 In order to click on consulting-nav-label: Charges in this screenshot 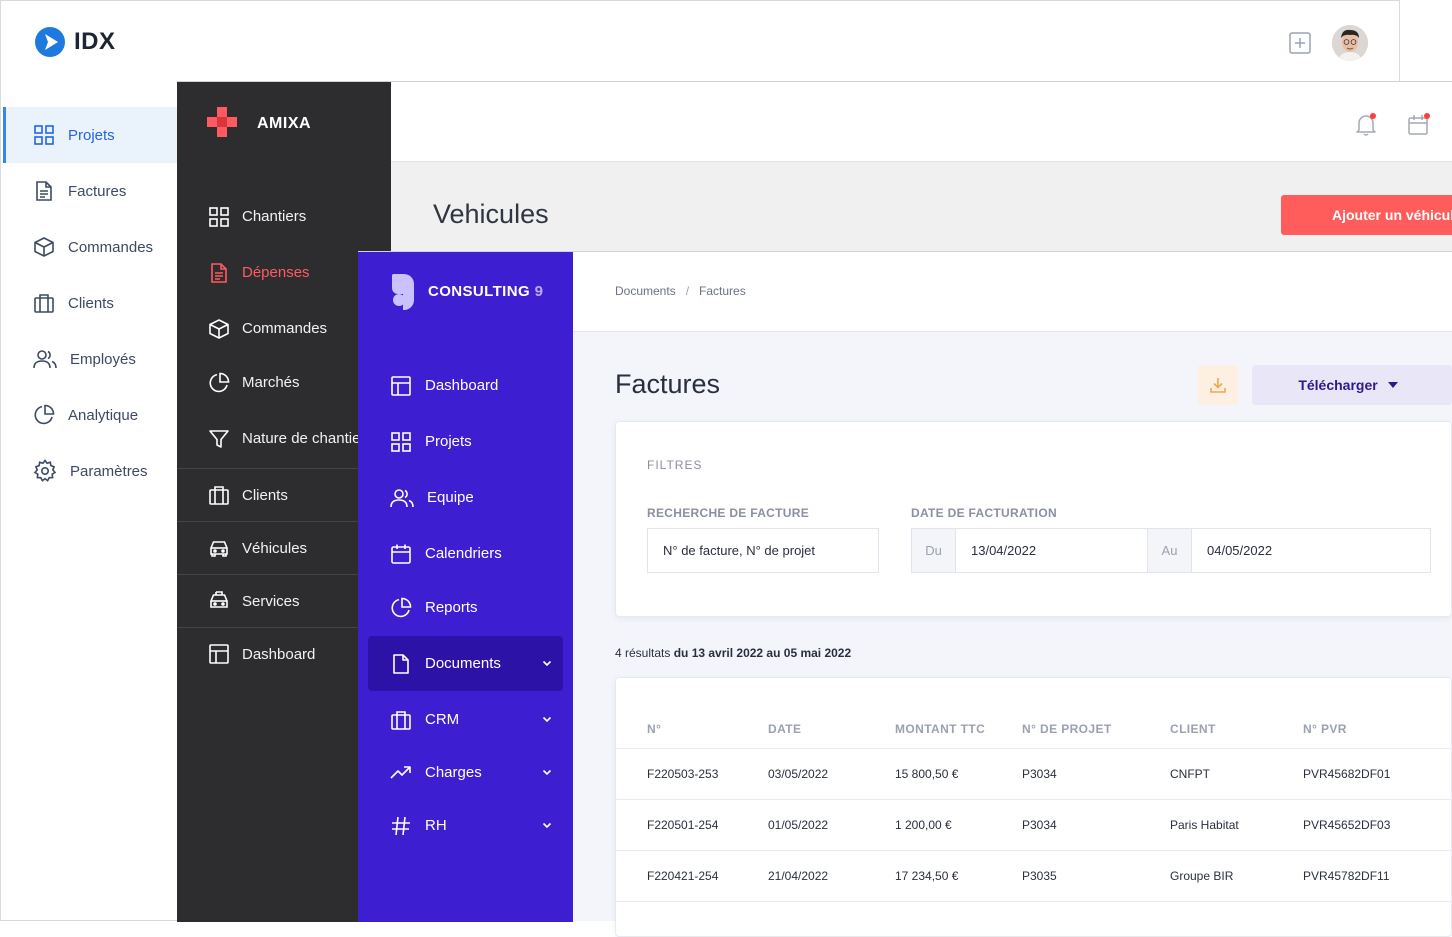, I will do `click(453, 772)`.